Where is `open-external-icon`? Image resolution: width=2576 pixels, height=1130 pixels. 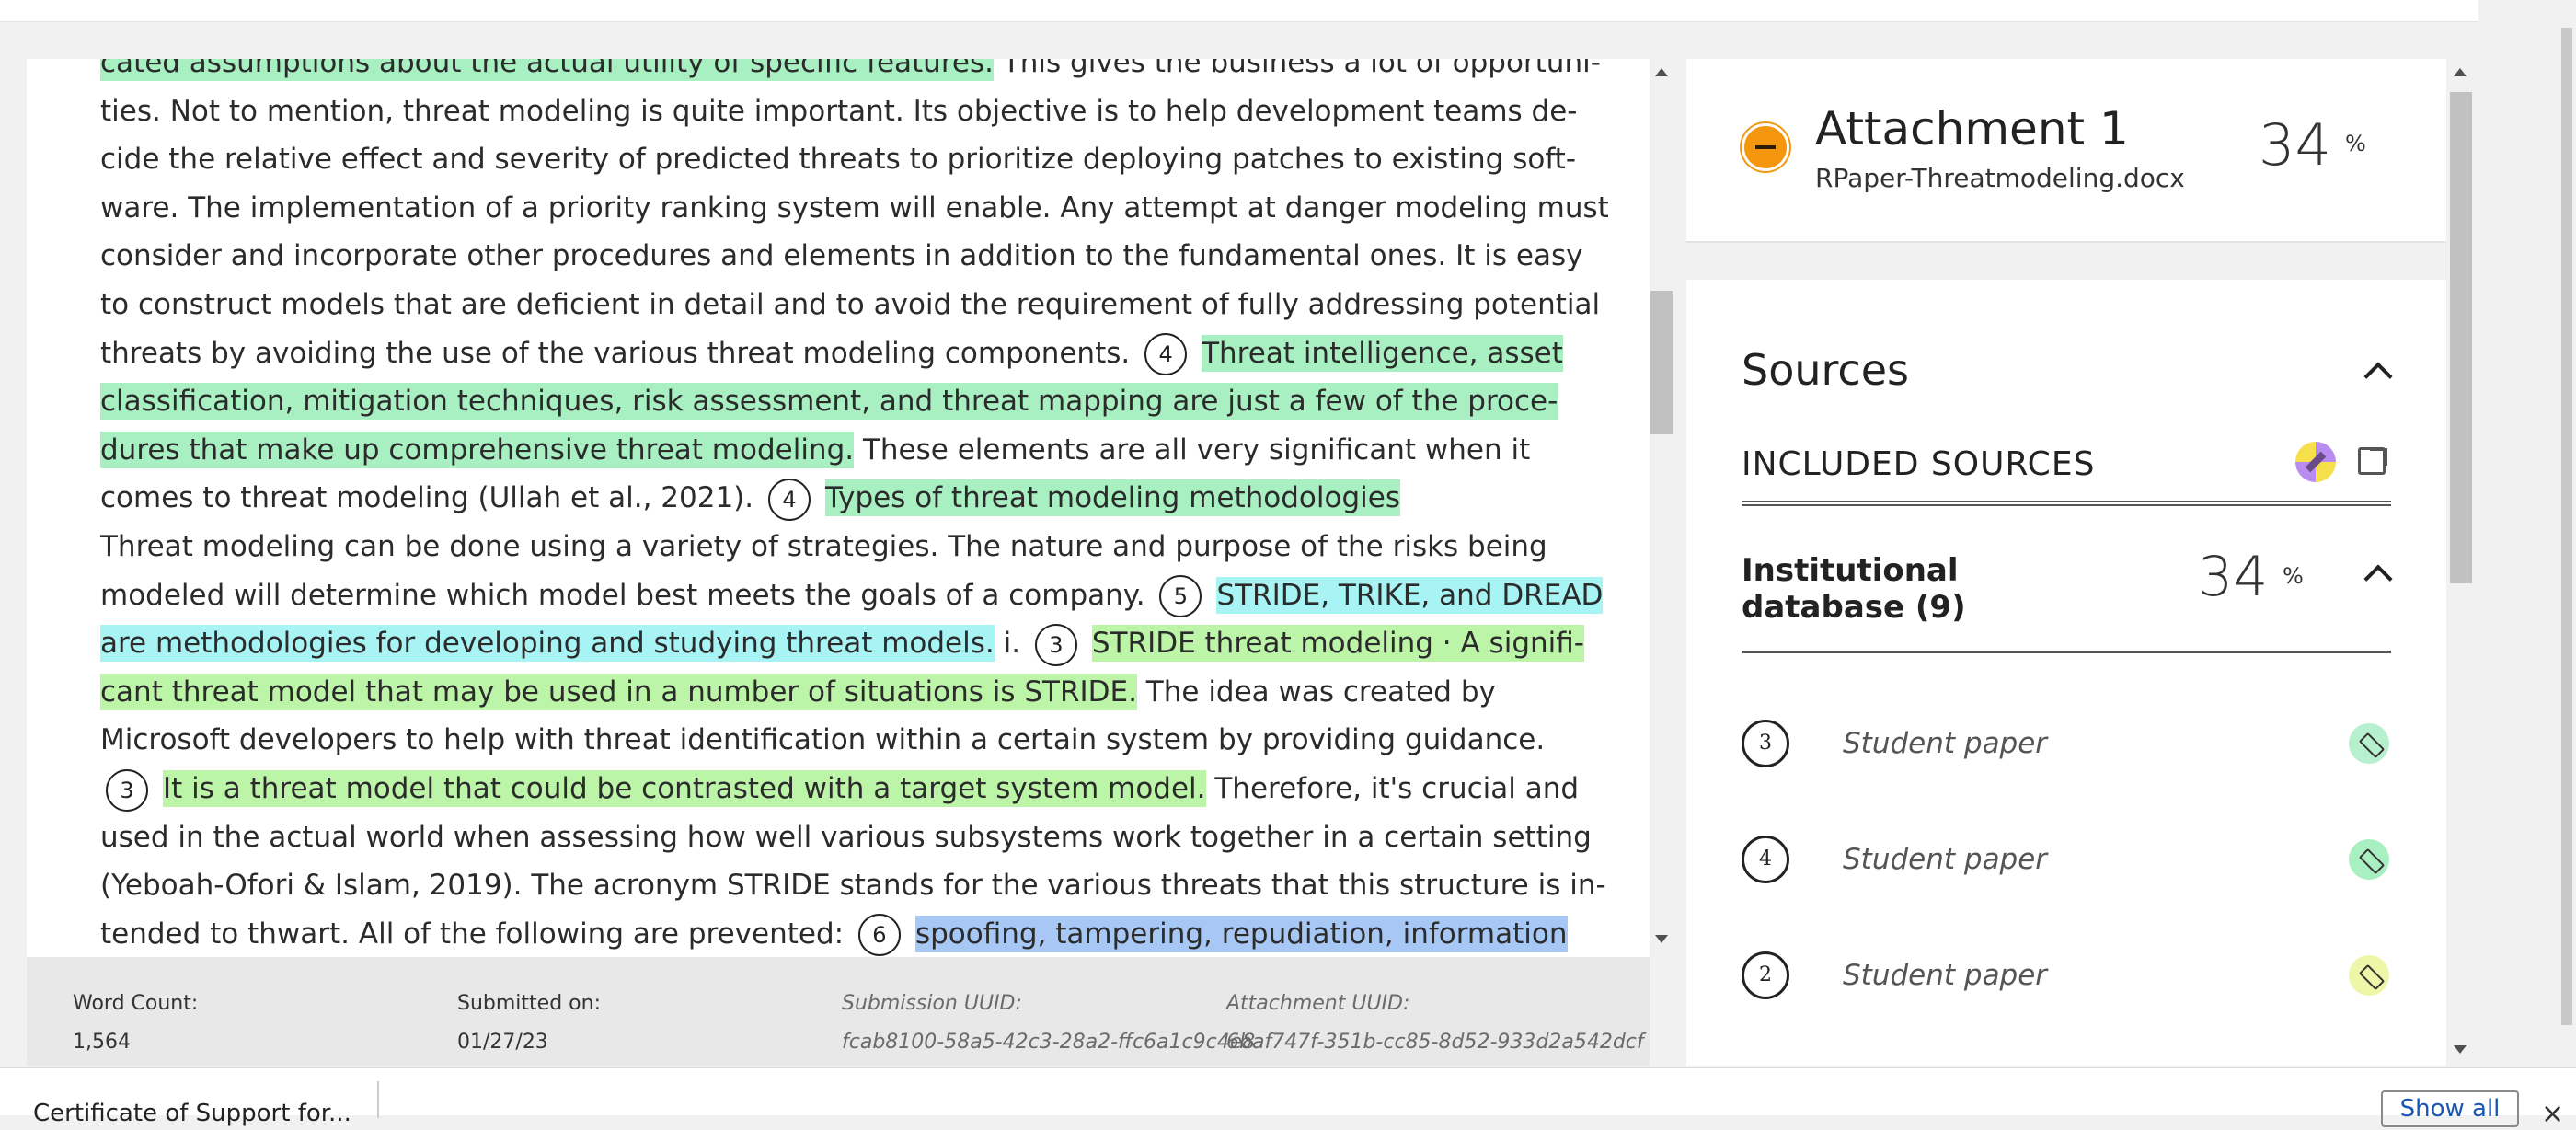
open-external-icon is located at coordinates (2372, 461).